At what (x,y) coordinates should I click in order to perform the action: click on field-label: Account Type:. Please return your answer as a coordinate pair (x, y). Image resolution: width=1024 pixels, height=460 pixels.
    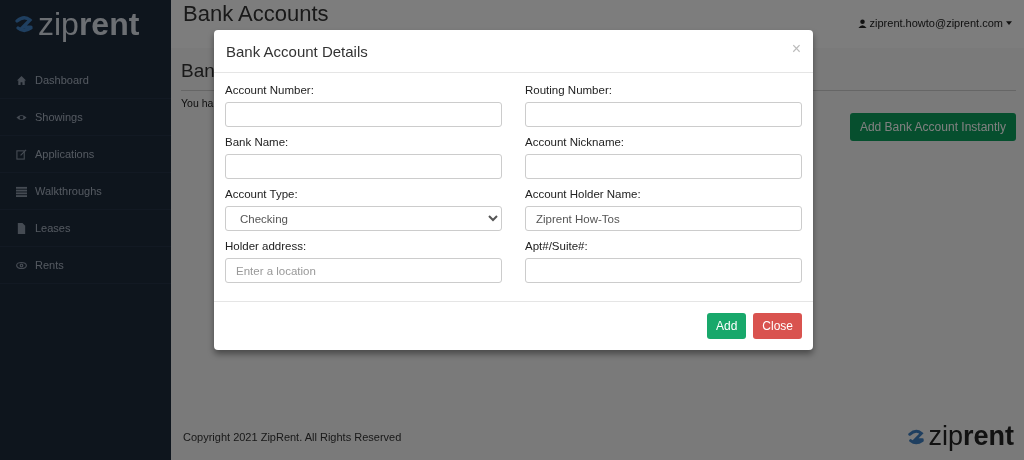
    Looking at the image, I should click on (262, 194).